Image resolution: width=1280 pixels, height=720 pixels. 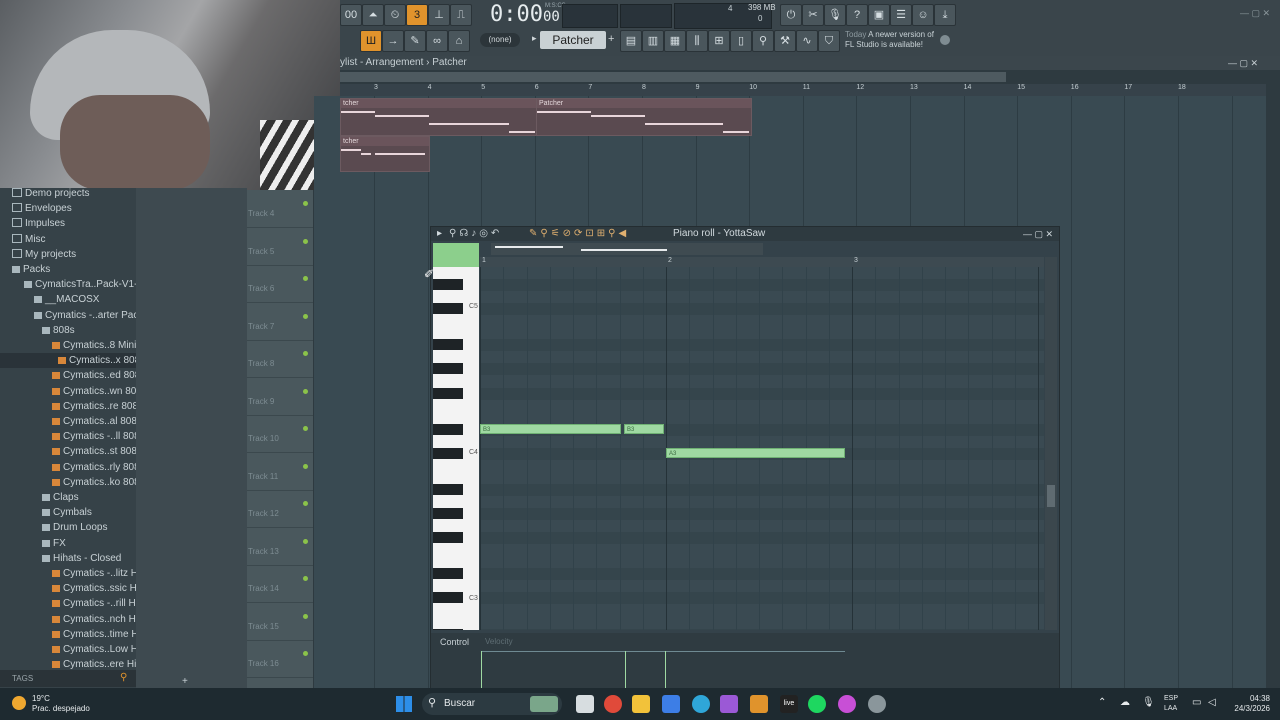 I want to click on fl-studio-icon, so click(x=759, y=704).